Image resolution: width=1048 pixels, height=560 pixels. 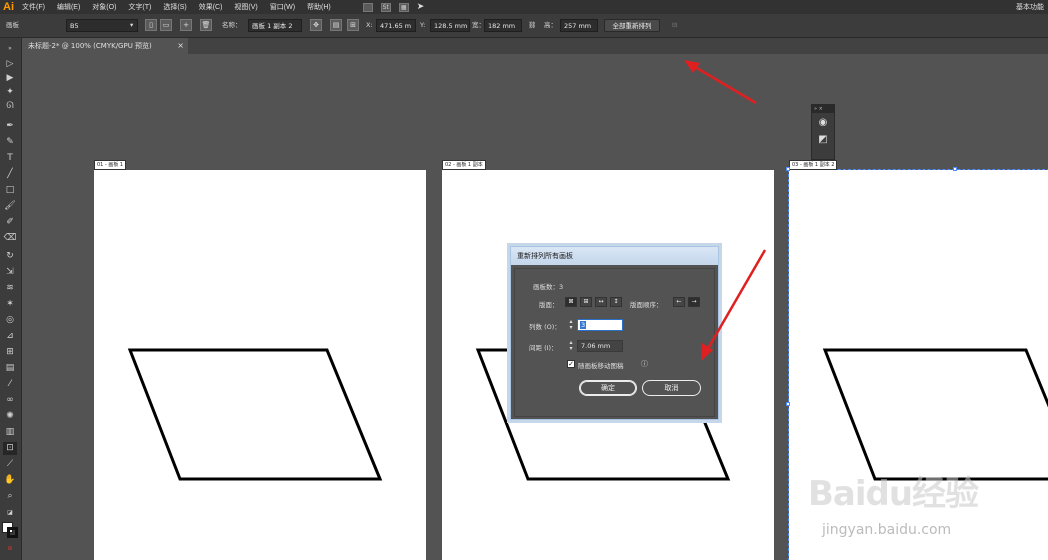 What do you see at coordinates (206, 25) in the screenshot?
I see `delete-artboard-icon: 🗑` at bounding box center [206, 25].